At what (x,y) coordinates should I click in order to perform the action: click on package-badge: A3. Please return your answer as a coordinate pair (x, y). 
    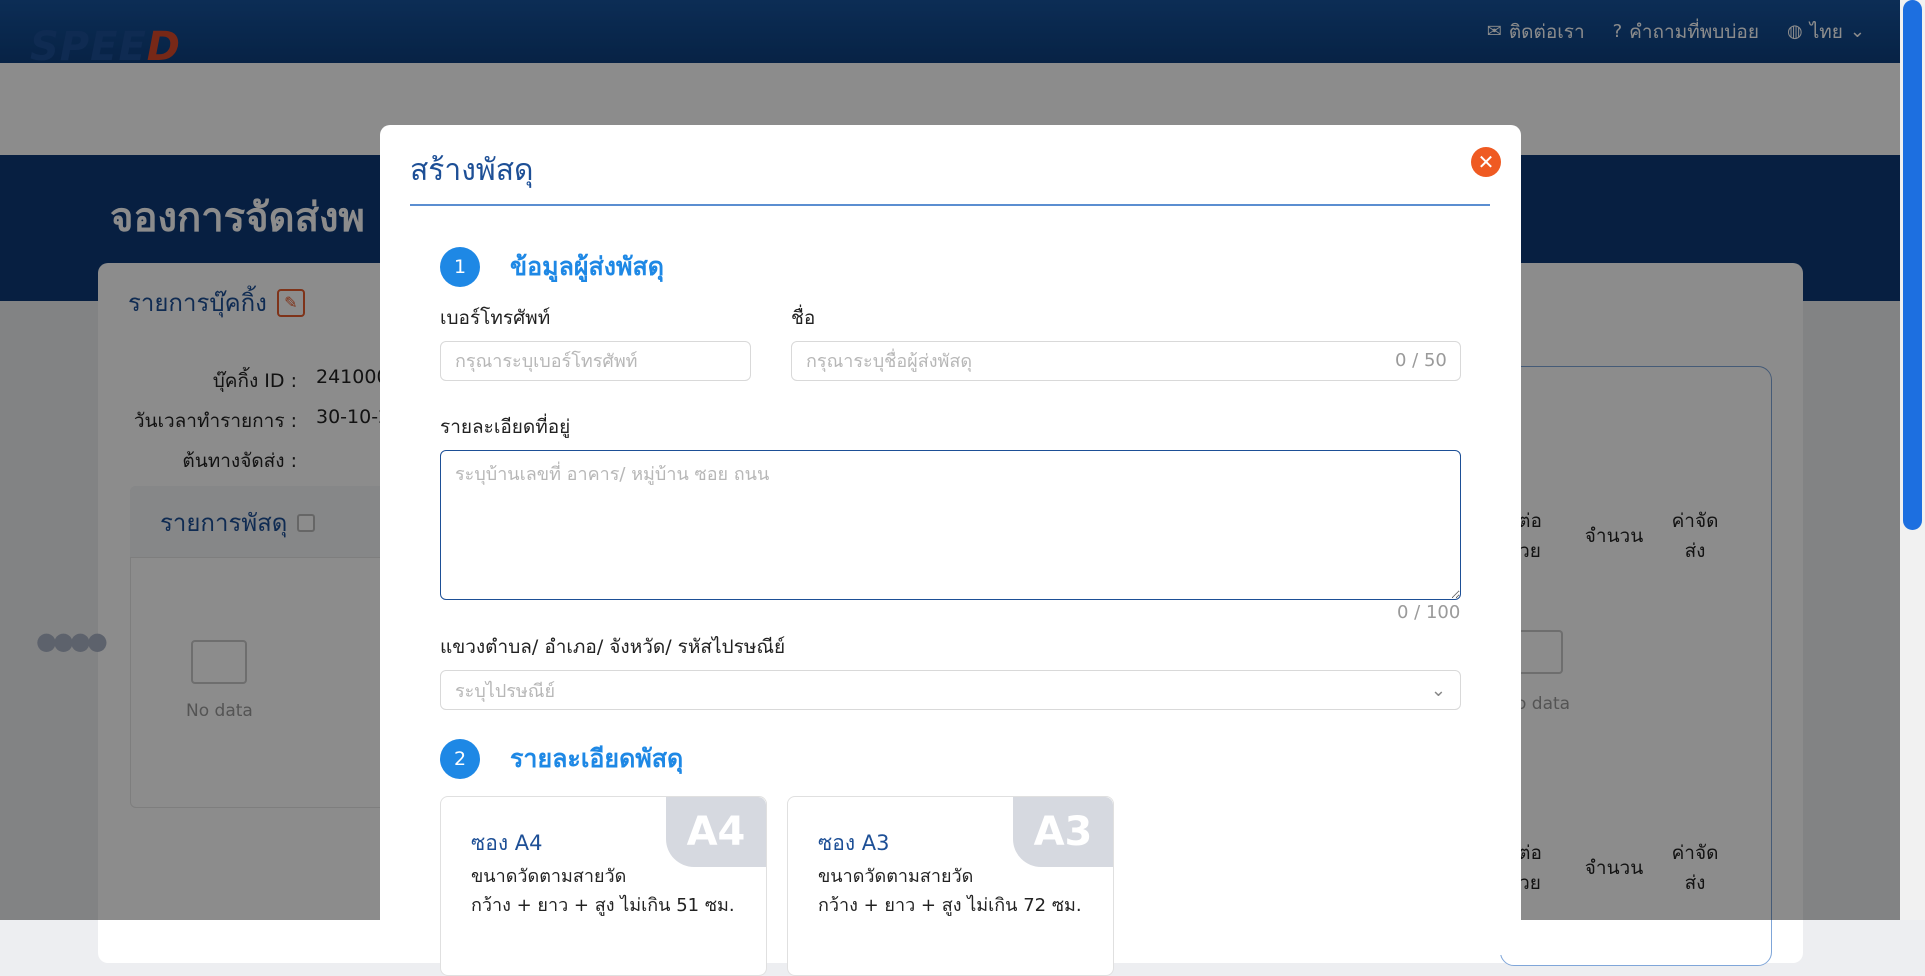
    Looking at the image, I should click on (1063, 832).